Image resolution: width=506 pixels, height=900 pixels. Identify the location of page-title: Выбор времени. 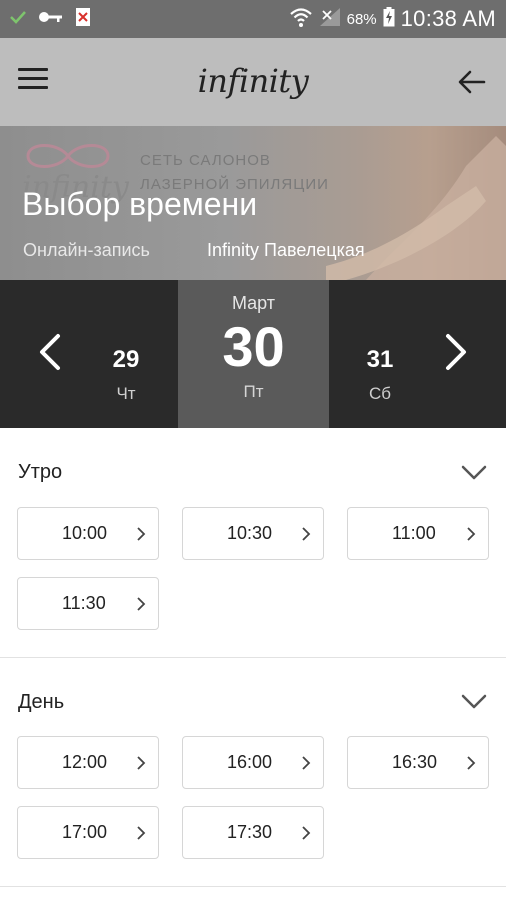
(140, 204).